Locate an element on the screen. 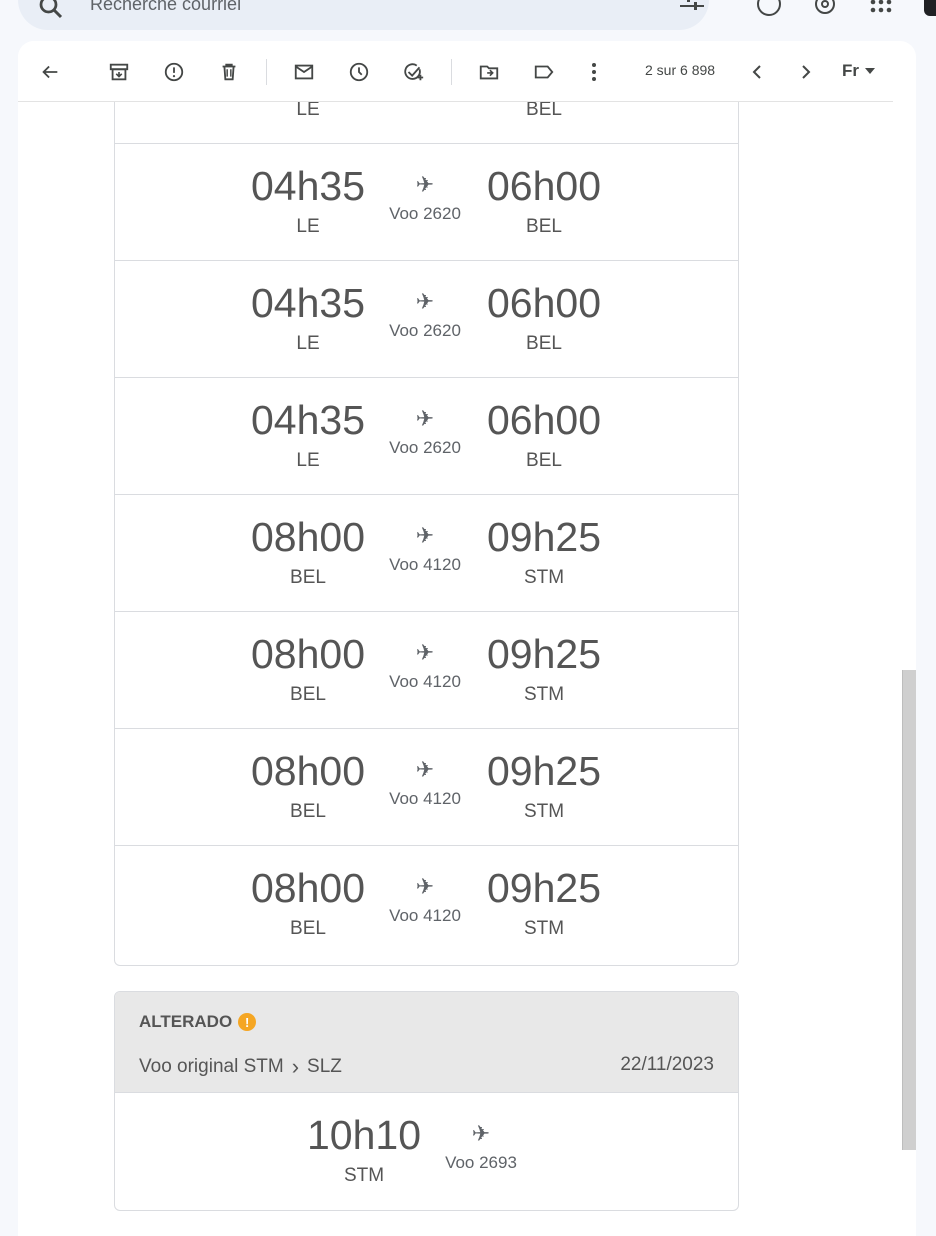  input-tools-label: Fr is located at coordinates (850, 70).